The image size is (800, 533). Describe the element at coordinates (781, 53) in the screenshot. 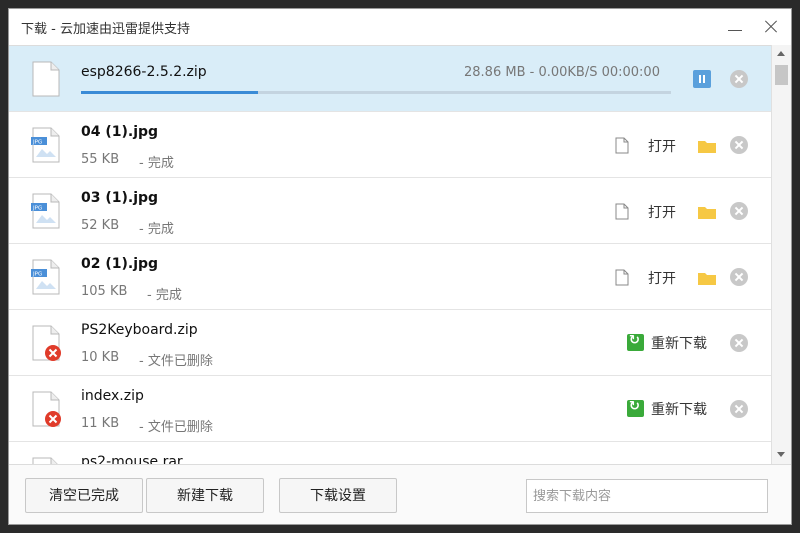

I see `scroll-up-arrow-icon` at that location.